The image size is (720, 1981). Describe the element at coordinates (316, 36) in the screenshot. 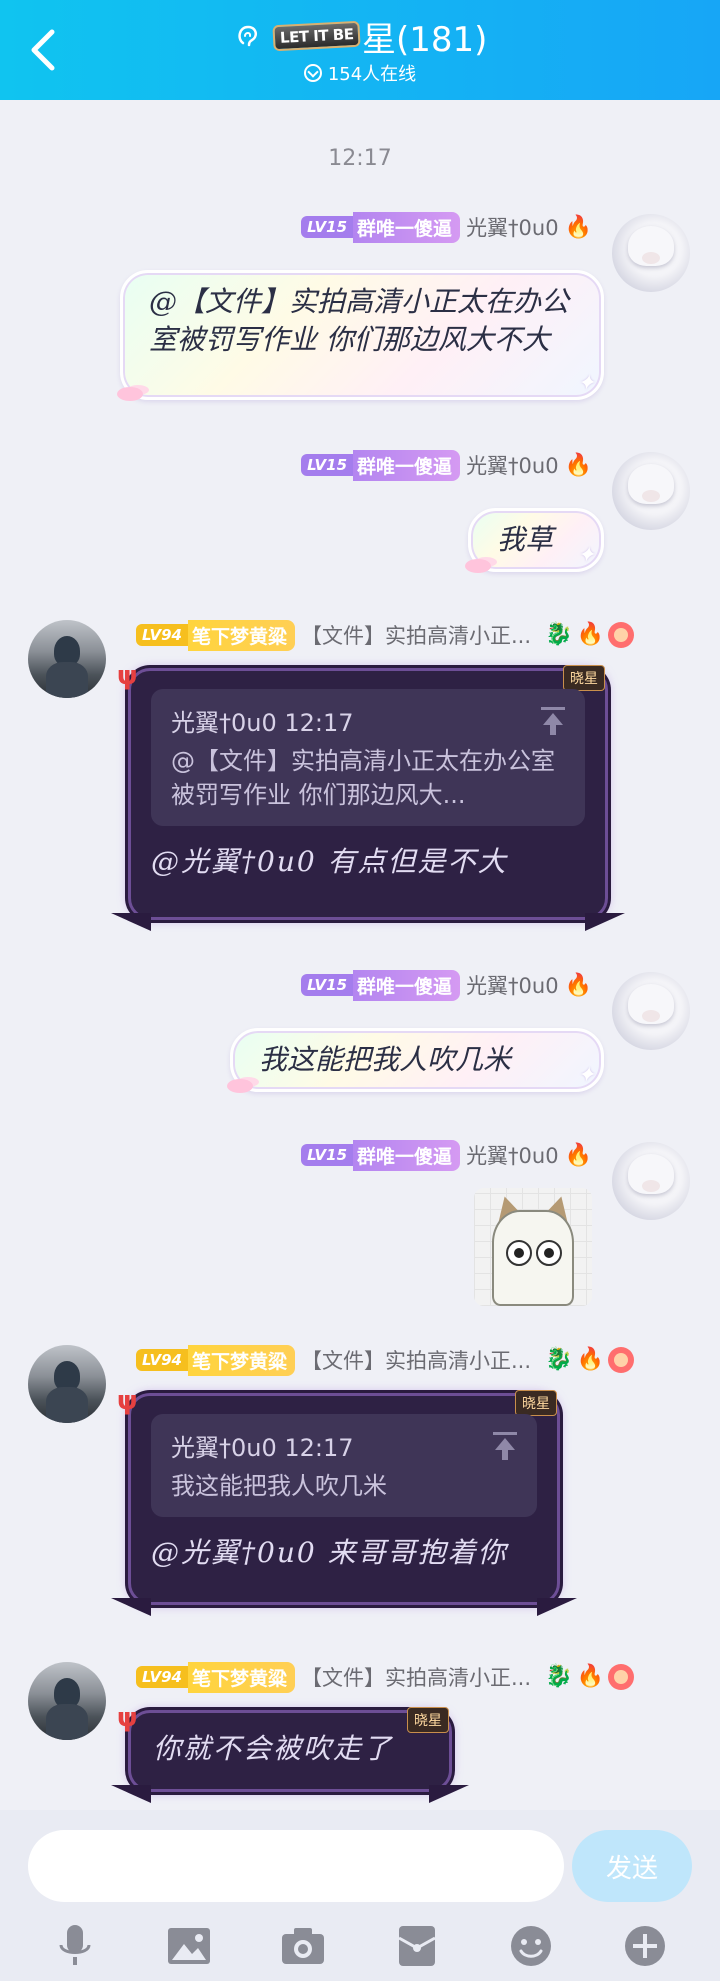

I see `title-badge: LET IT BE` at that location.